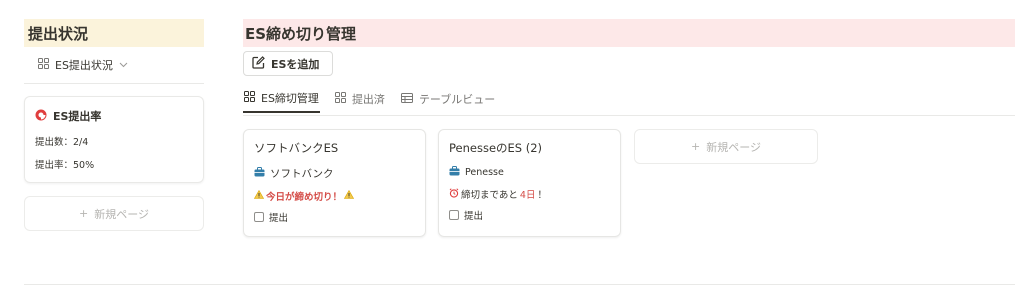 This screenshot has height=285, width=1024. What do you see at coordinates (304, 197) in the screenshot?
I see `deadline-warning-text: 今日が締め切り！` at bounding box center [304, 197].